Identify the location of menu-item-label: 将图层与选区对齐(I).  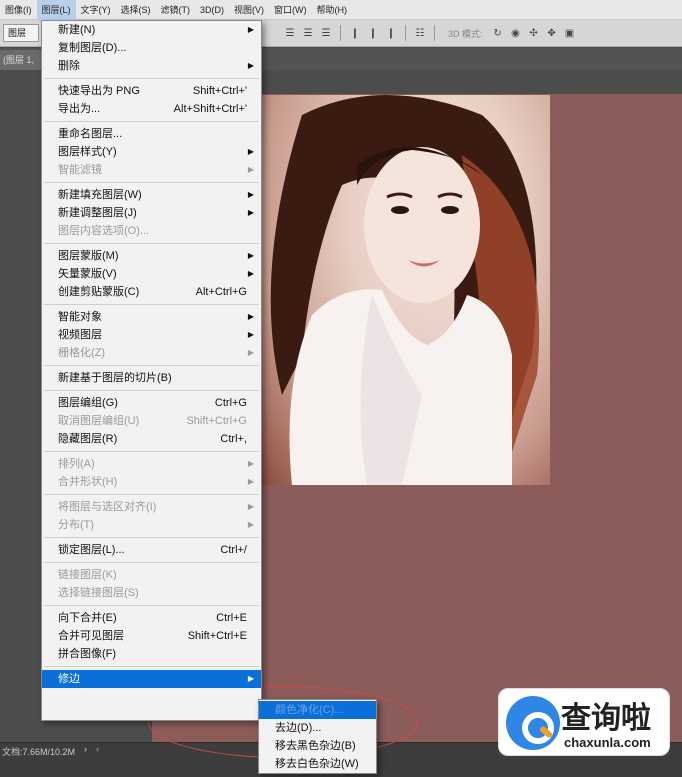
(107, 507).